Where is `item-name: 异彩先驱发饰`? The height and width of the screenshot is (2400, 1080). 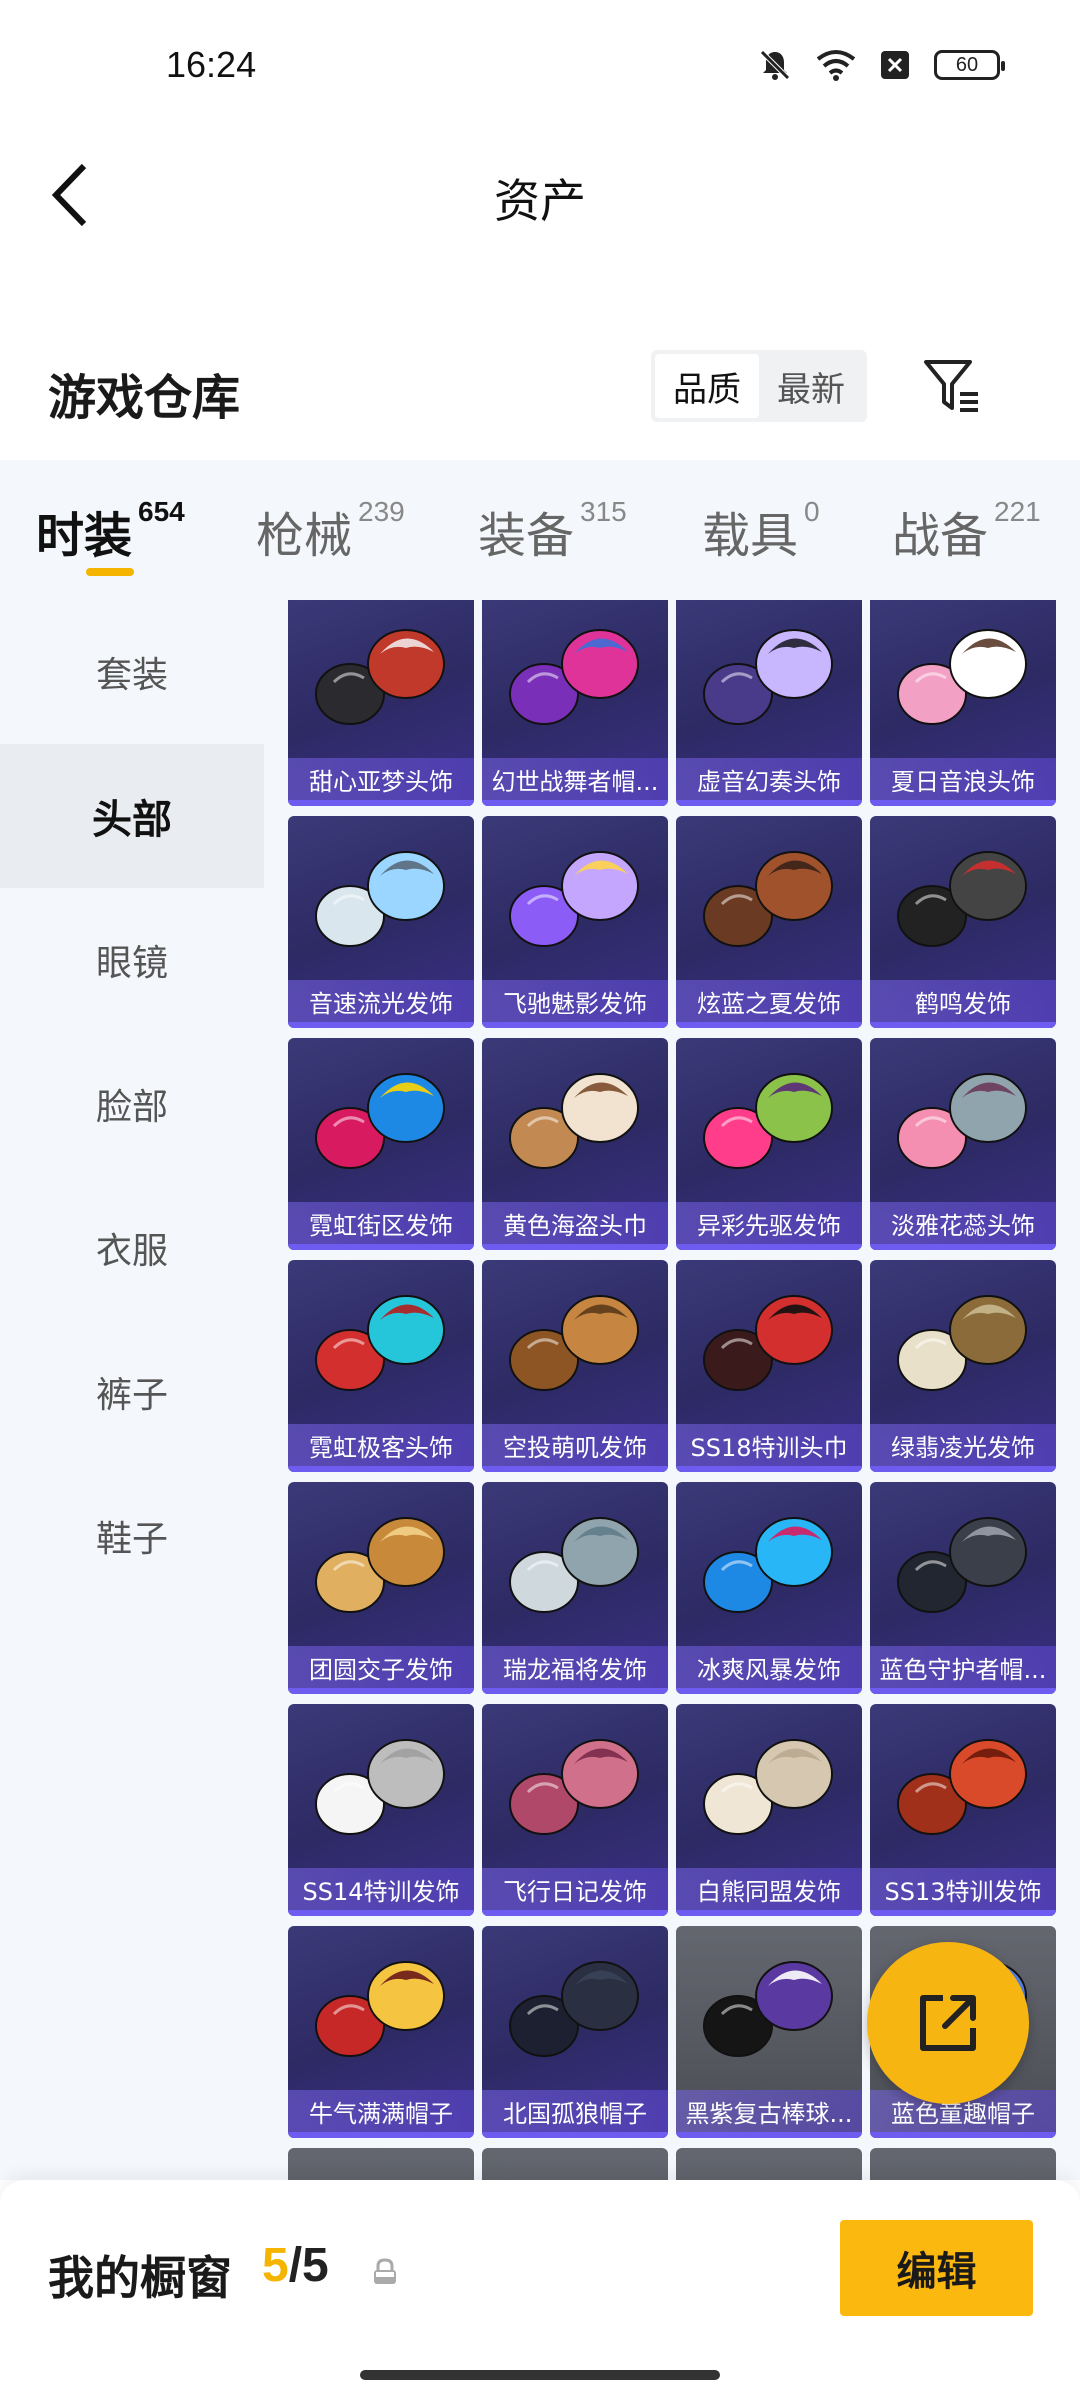 item-name: 异彩先驱发饰 is located at coordinates (769, 1223).